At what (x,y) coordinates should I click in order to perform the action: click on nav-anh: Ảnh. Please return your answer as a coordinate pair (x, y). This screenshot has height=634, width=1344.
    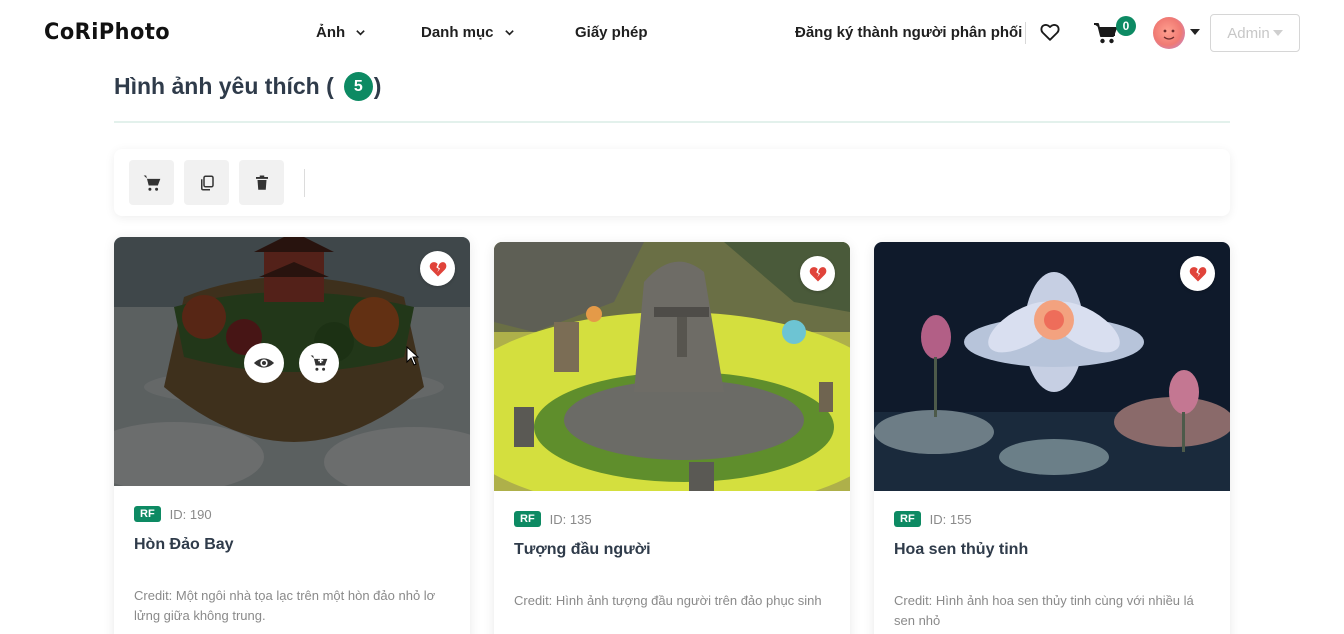
    Looking at the image, I should click on (341, 32).